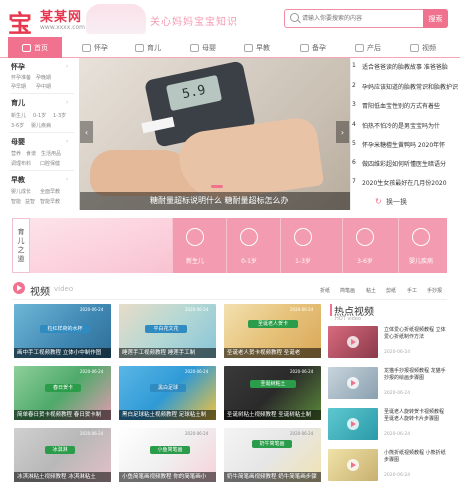  Describe the element at coordinates (86, 47) in the screenshot. I see `pregnancy-icon` at that location.